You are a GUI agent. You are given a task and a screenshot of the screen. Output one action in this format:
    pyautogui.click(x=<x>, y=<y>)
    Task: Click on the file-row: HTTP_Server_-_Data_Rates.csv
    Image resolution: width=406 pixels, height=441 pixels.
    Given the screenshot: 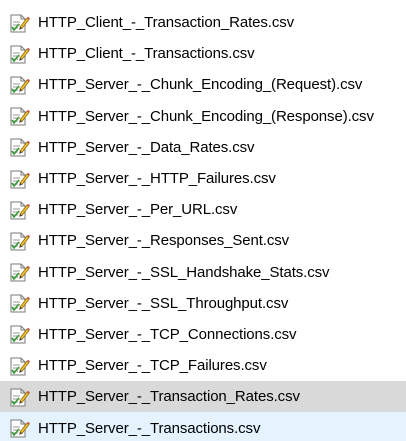 What is the action you would take?
    pyautogui.click(x=203, y=147)
    